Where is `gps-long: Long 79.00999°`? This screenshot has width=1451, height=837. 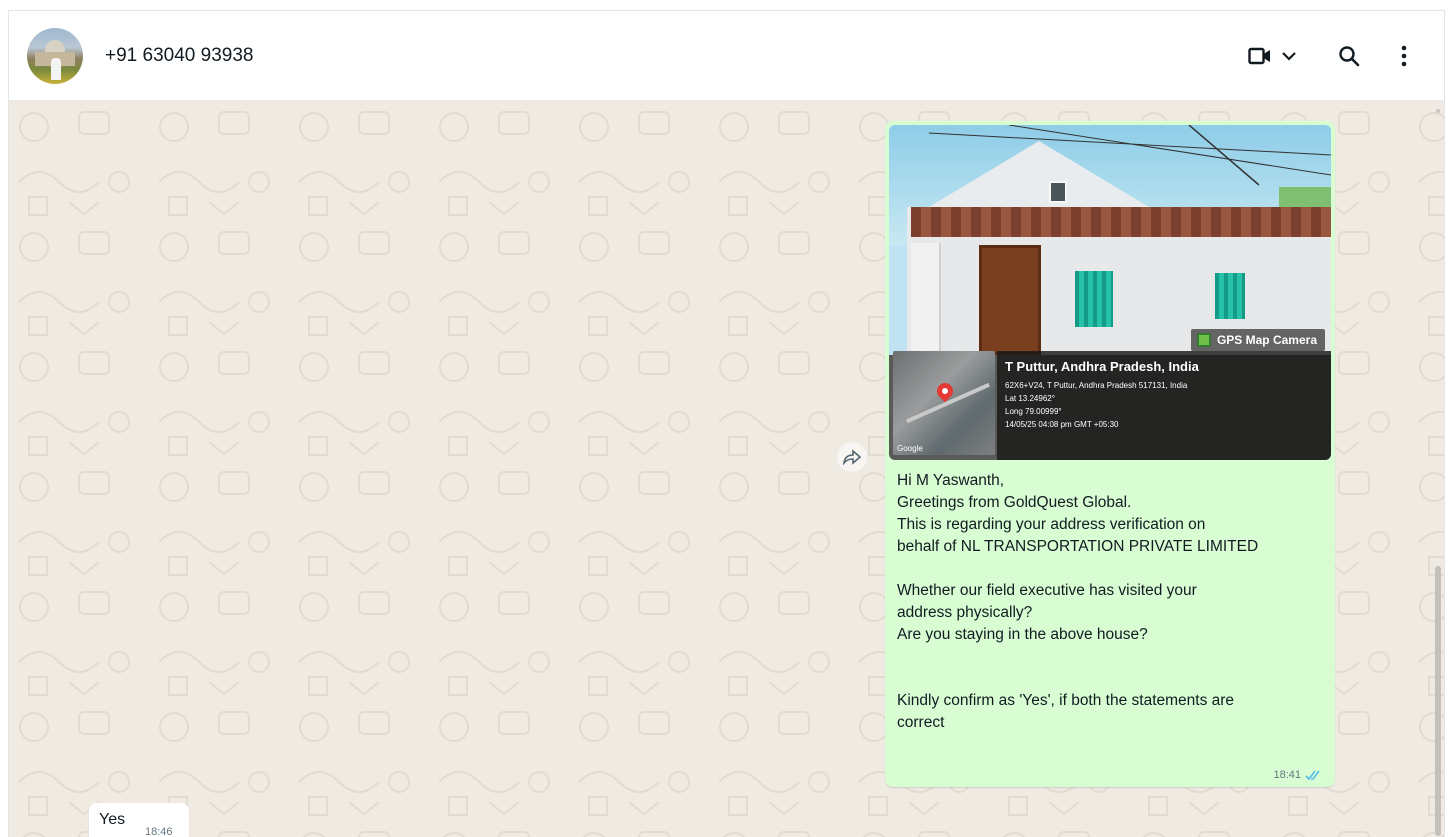 gps-long: Long 79.00999° is located at coordinates (1033, 411).